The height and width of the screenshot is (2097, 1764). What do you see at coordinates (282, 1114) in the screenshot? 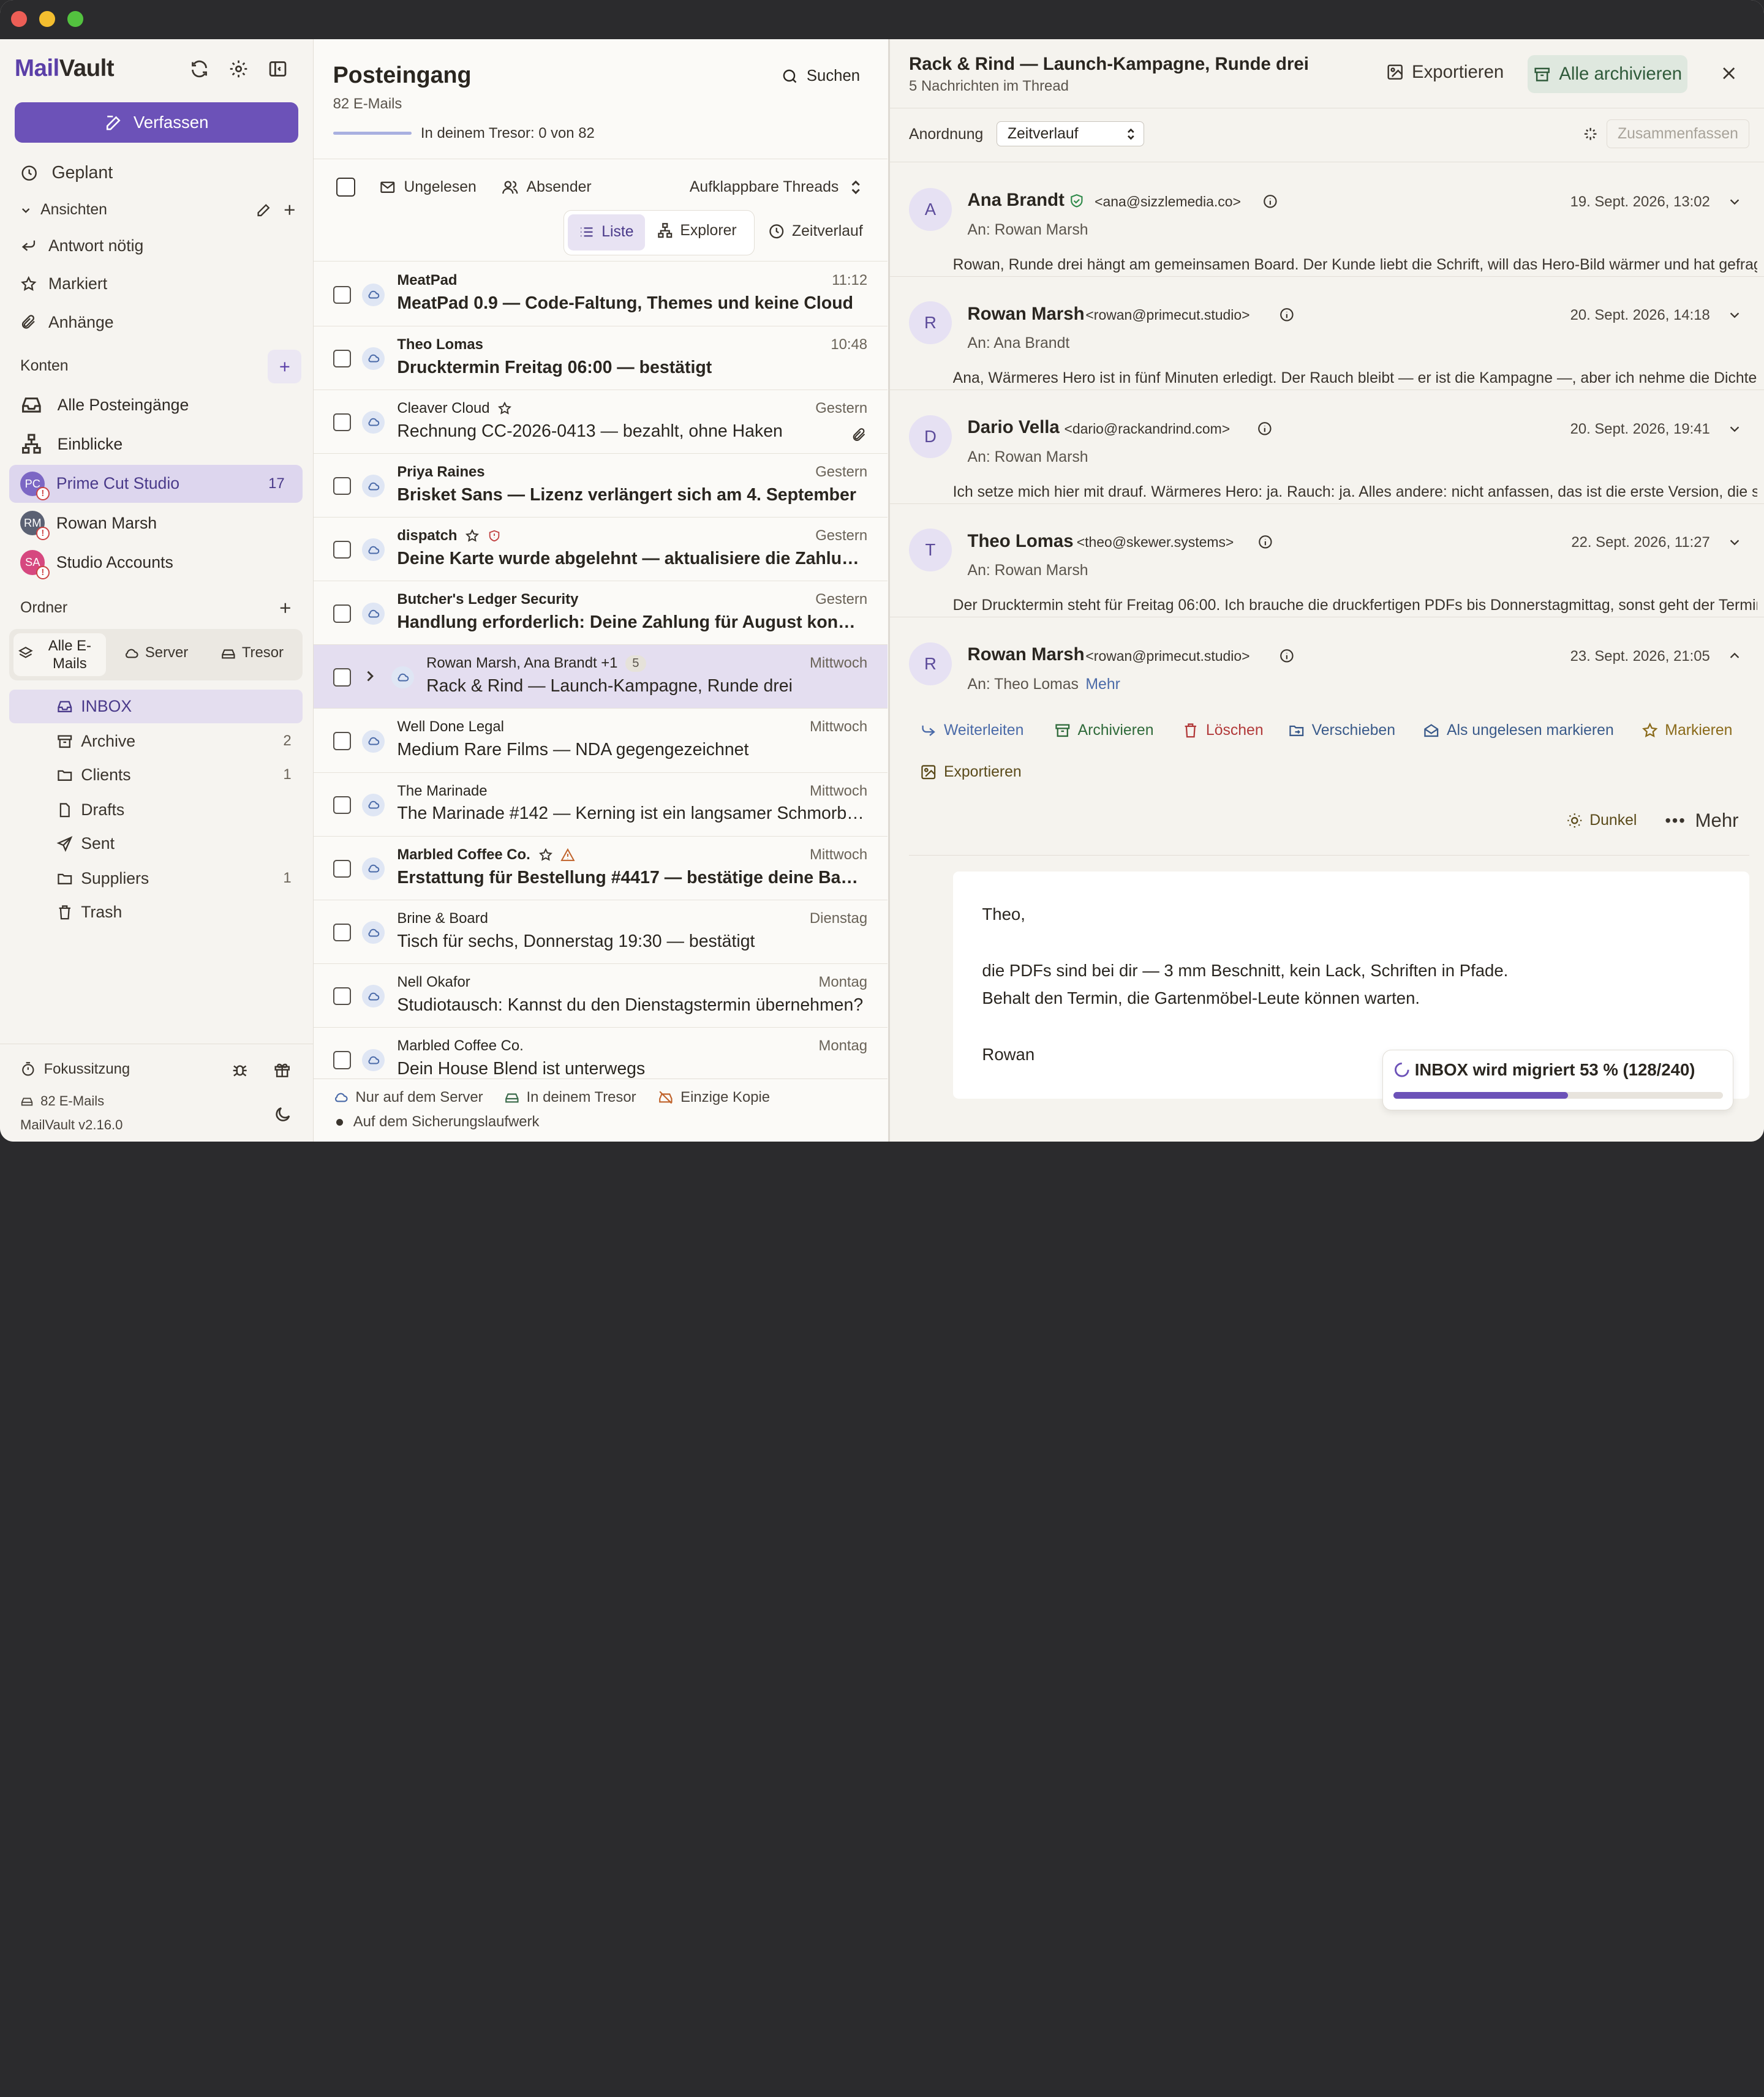
I see `moon-icon` at bounding box center [282, 1114].